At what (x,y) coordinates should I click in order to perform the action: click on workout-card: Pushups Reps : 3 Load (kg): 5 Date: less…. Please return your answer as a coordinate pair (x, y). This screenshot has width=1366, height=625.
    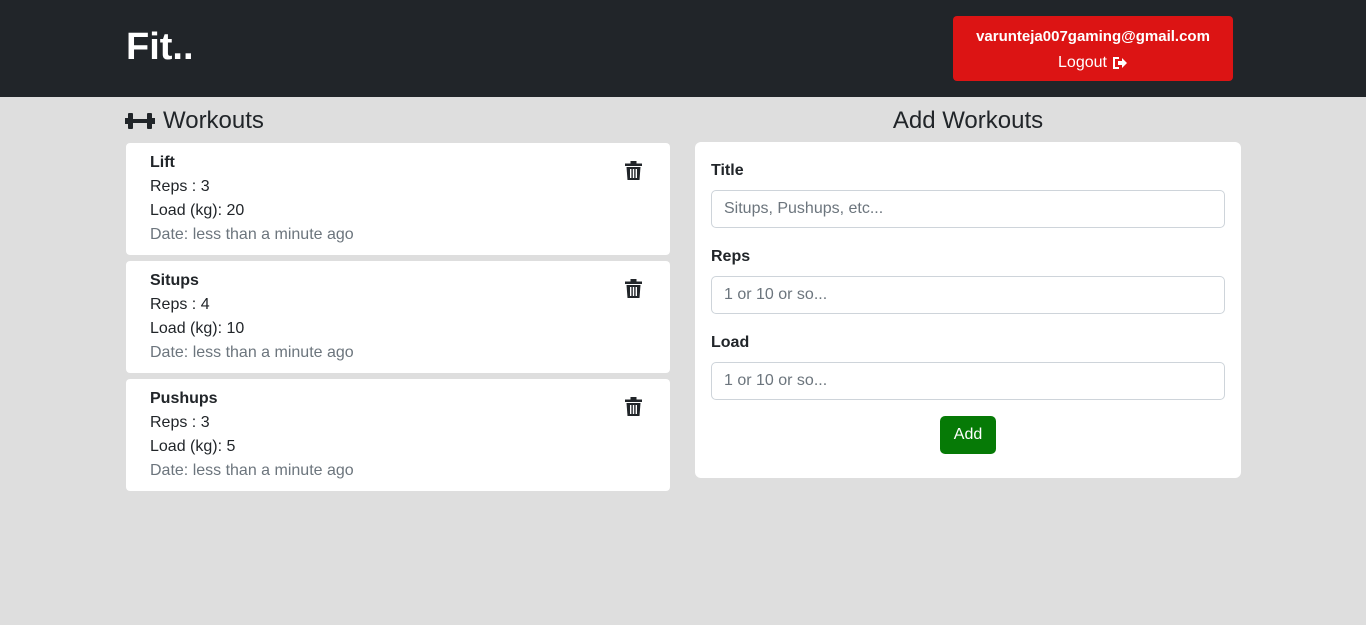
    Looking at the image, I should click on (398, 435).